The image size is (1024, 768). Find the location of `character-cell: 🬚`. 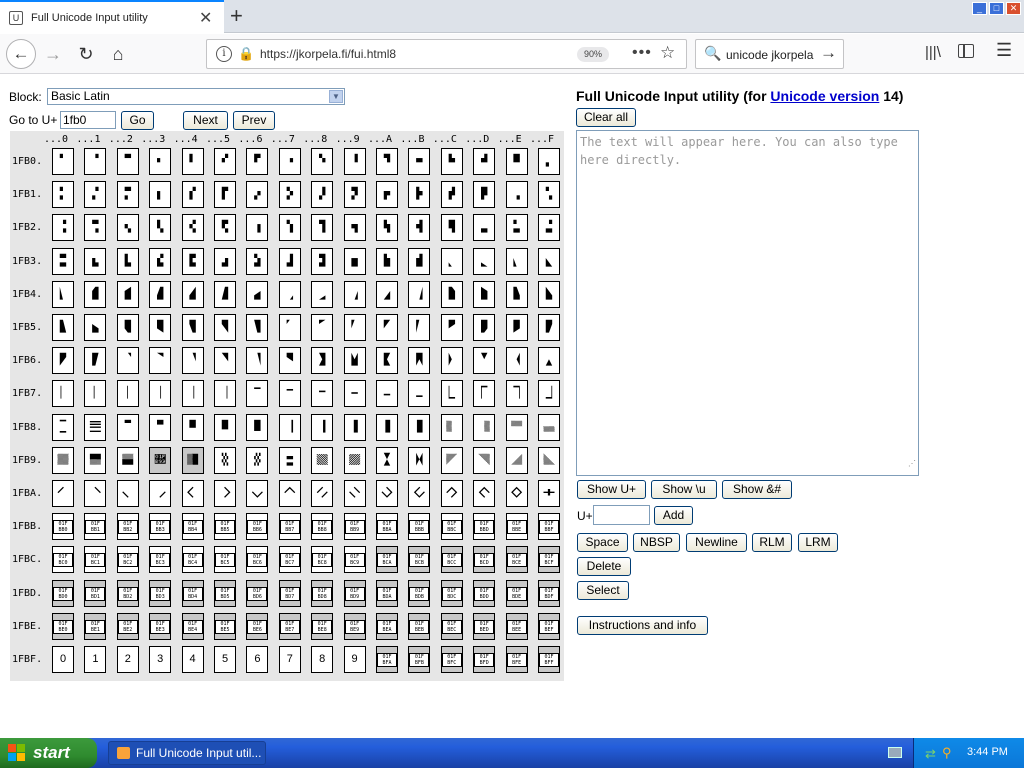

character-cell: 🬚 is located at coordinates (387, 195).